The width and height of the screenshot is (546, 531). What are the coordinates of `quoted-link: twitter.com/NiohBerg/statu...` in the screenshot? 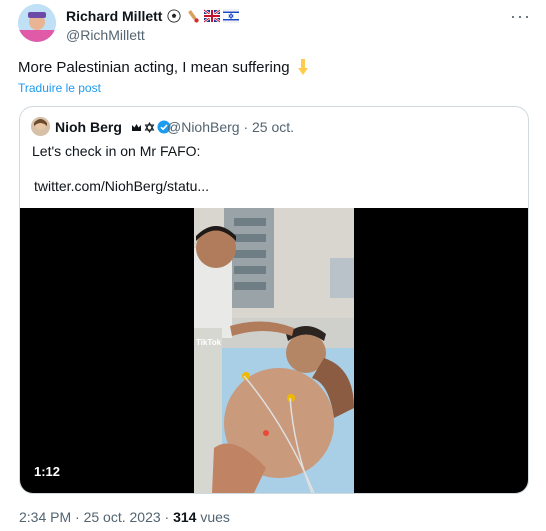 It's located at (121, 186).